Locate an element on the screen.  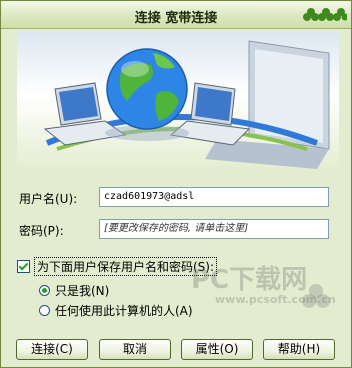
radio-only-me: 只是我(N) is located at coordinates (74, 290).